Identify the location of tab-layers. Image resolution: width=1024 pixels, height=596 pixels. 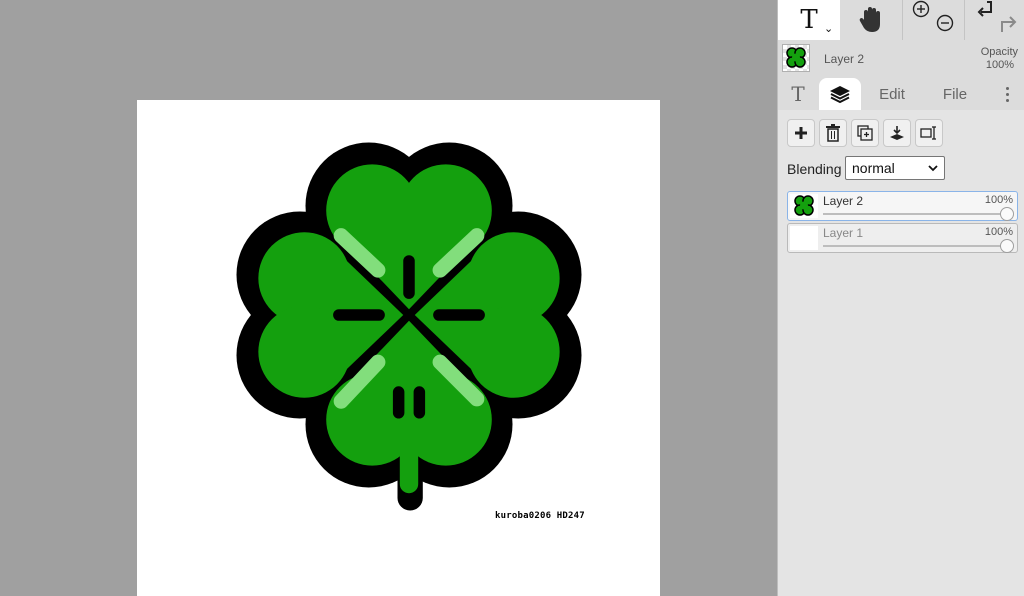
(840, 94).